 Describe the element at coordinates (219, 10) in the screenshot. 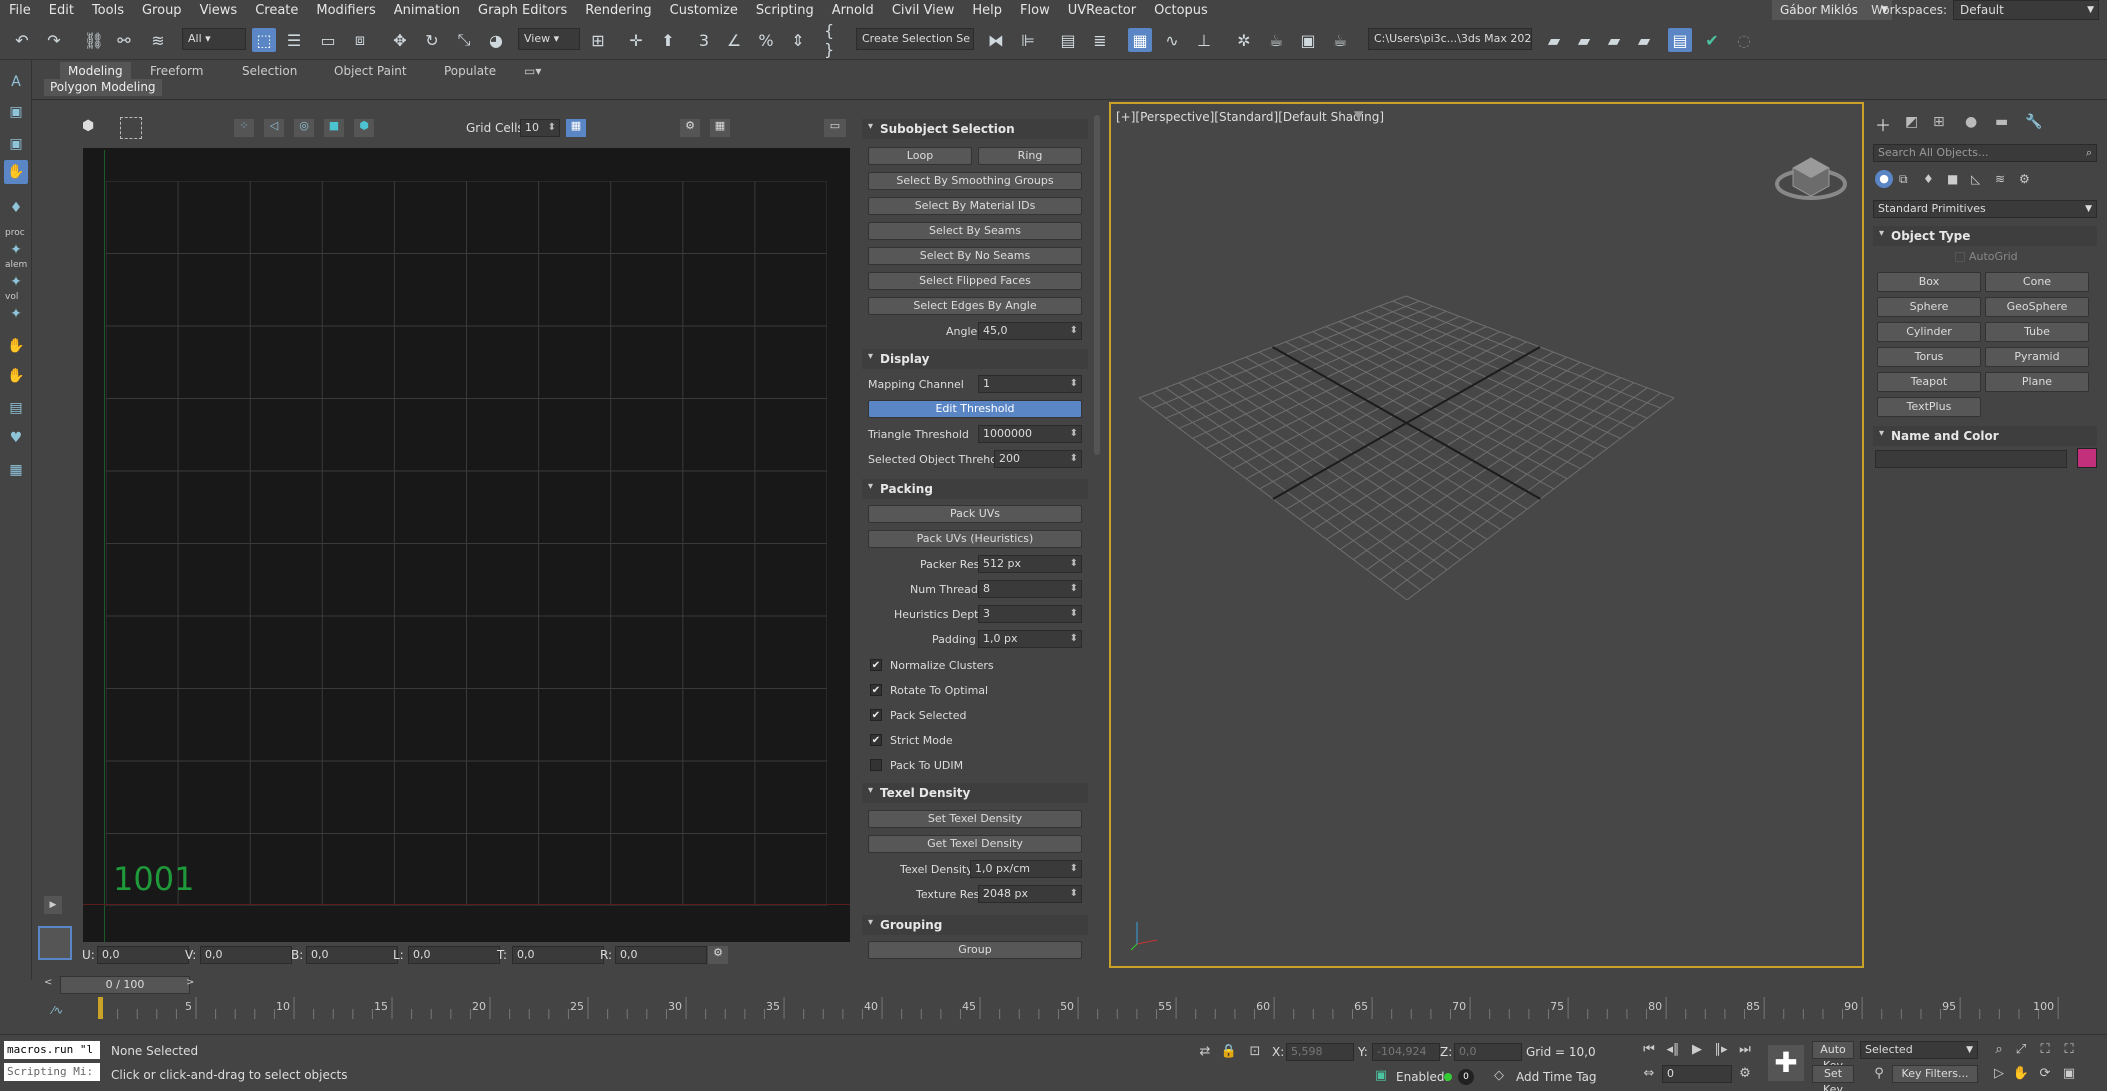

I see `menu-views: Views` at that location.